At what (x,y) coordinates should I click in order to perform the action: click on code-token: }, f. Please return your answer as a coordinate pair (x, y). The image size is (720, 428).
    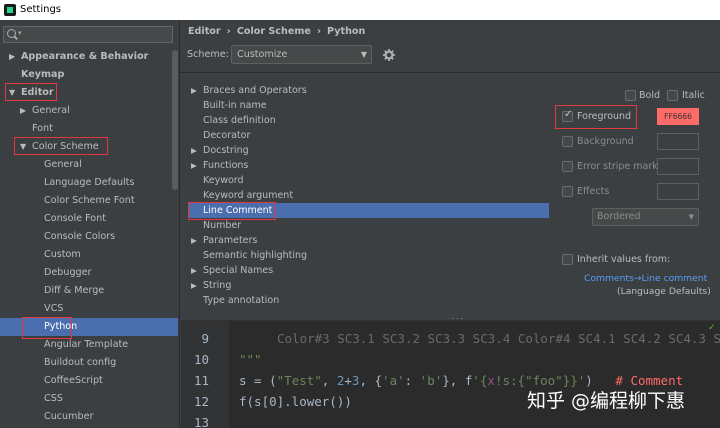
    Looking at the image, I should click on (457, 380).